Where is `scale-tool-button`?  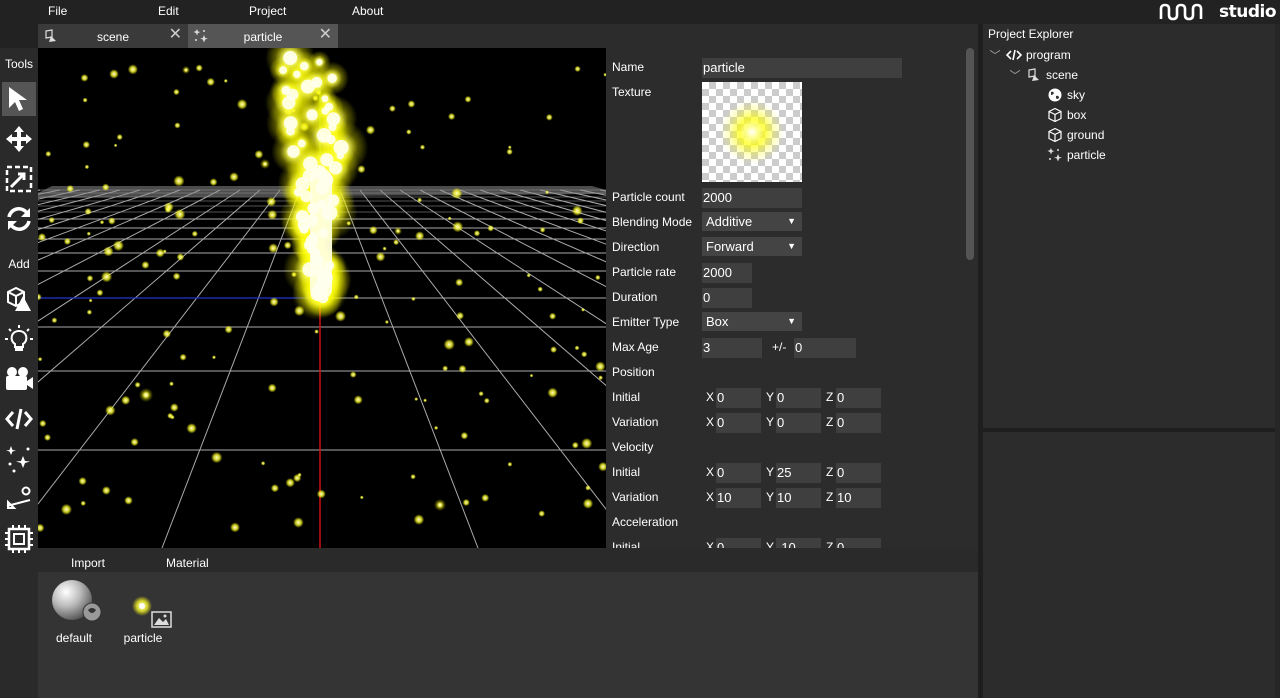
scale-tool-button is located at coordinates (19, 179).